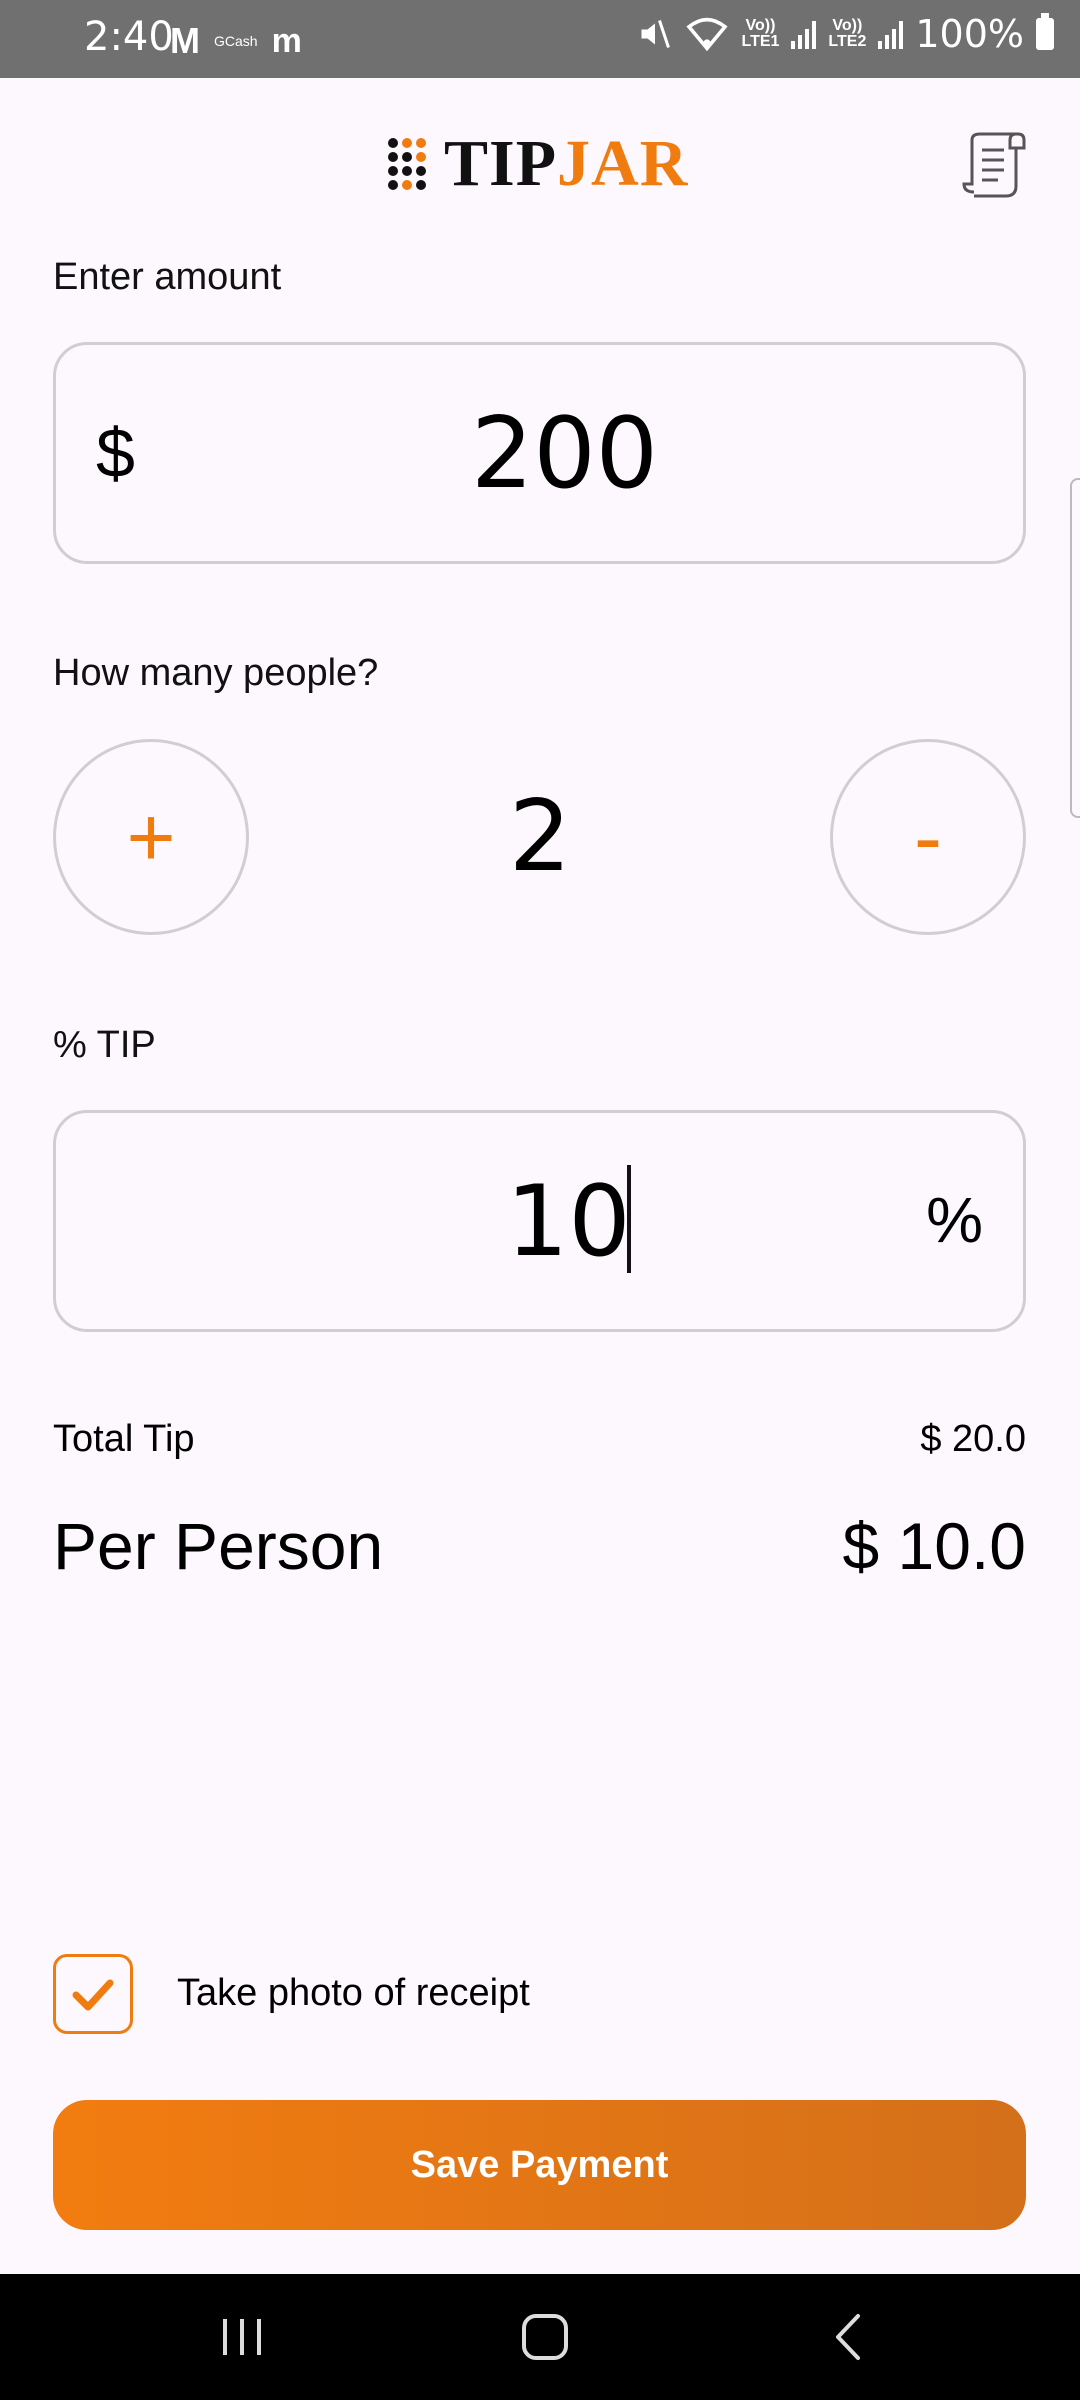  What do you see at coordinates (501, 163) in the screenshot?
I see `logo-text-tip: TIP` at bounding box center [501, 163].